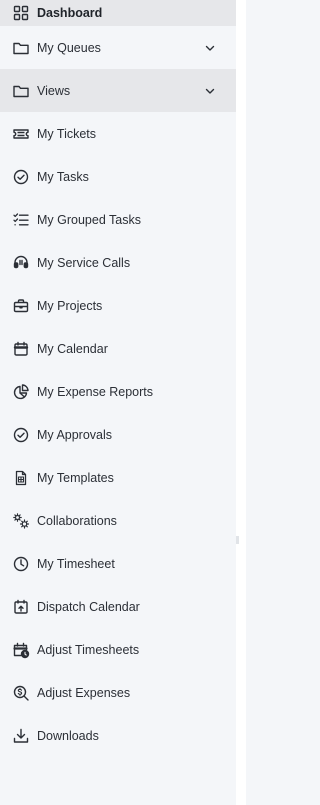 Image resolution: width=320 pixels, height=805 pixels. Describe the element at coordinates (88, 606) in the screenshot. I see `sidebar-item-label: Dispatch Calendar` at that location.